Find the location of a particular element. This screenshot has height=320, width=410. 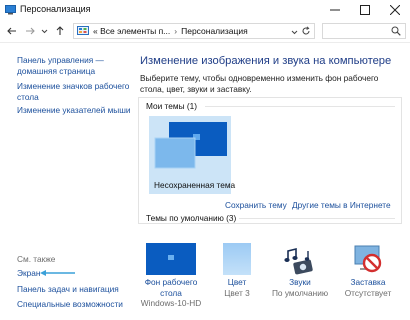

setting-value: Windows-10-HD is located at coordinates (171, 303).